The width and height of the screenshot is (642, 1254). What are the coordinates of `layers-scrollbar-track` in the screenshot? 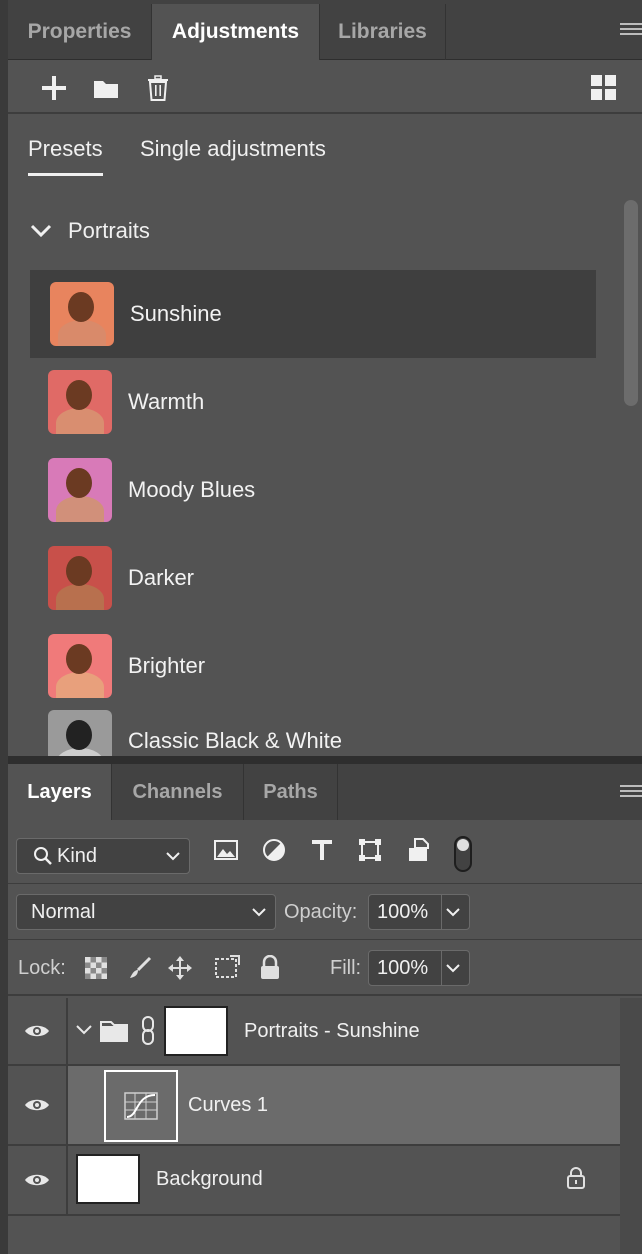 It's located at (631, 1126).